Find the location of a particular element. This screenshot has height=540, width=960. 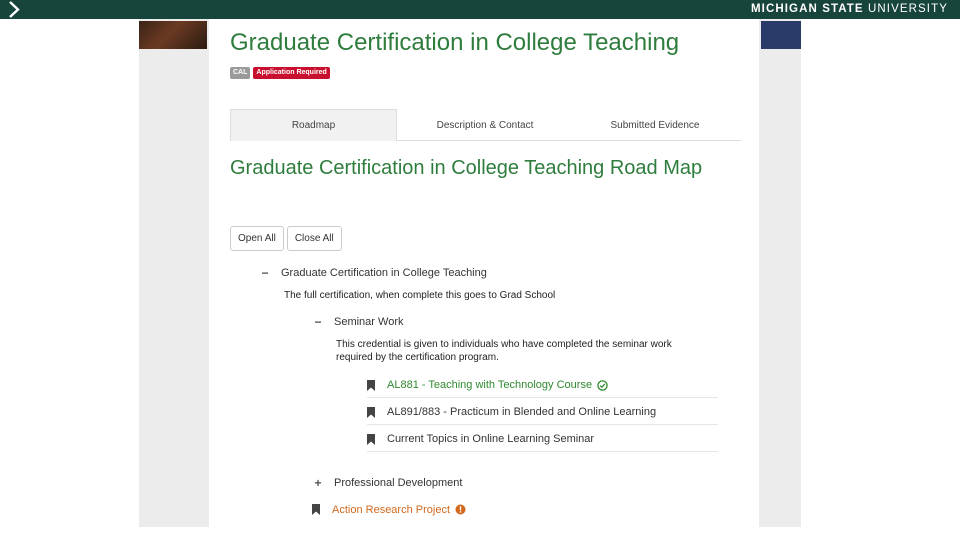

tree-node-professional-development: + Professional Development is located at coordinates (387, 483).